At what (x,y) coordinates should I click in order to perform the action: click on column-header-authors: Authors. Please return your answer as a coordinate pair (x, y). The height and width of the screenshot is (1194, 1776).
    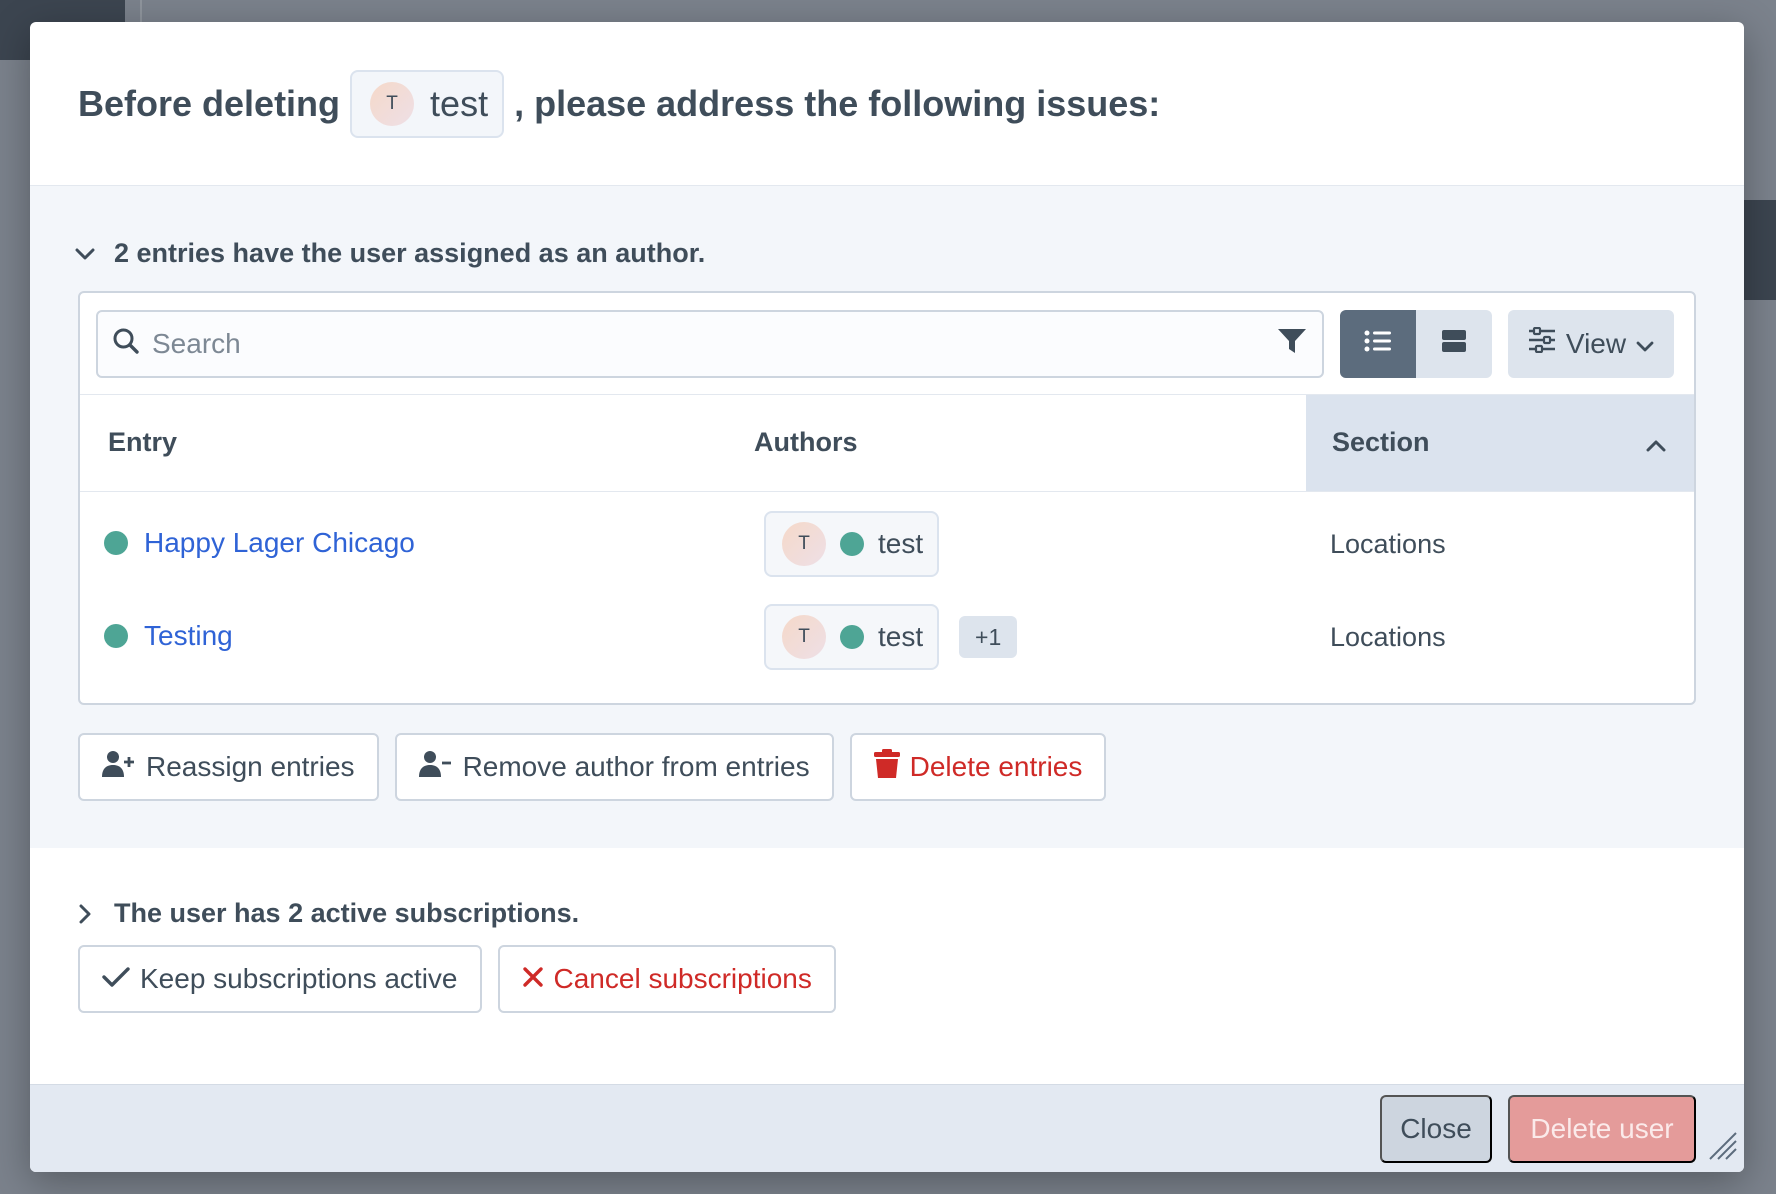
    Looking at the image, I should click on (1030, 443).